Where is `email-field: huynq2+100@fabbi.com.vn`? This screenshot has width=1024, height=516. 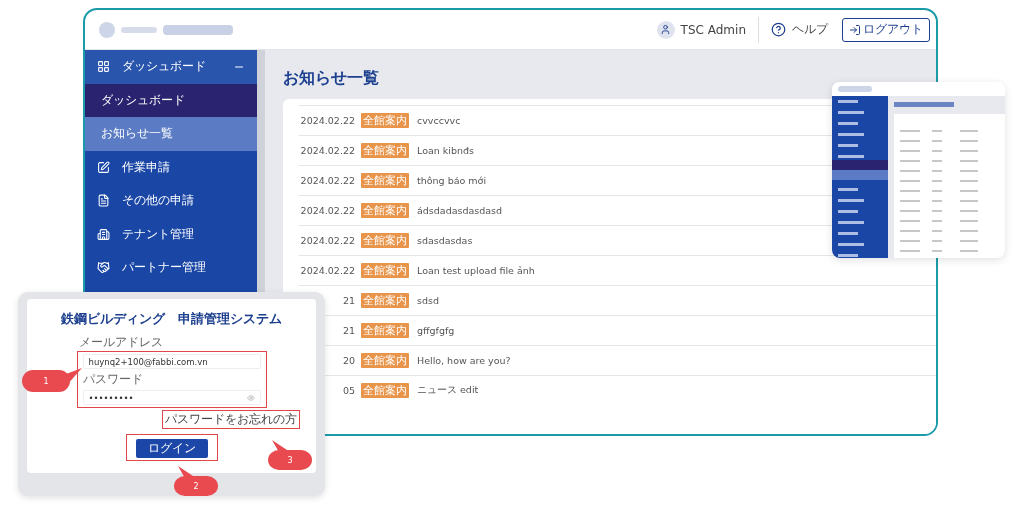
email-field: huynq2+100@fabbi.com.vn is located at coordinates (171, 361).